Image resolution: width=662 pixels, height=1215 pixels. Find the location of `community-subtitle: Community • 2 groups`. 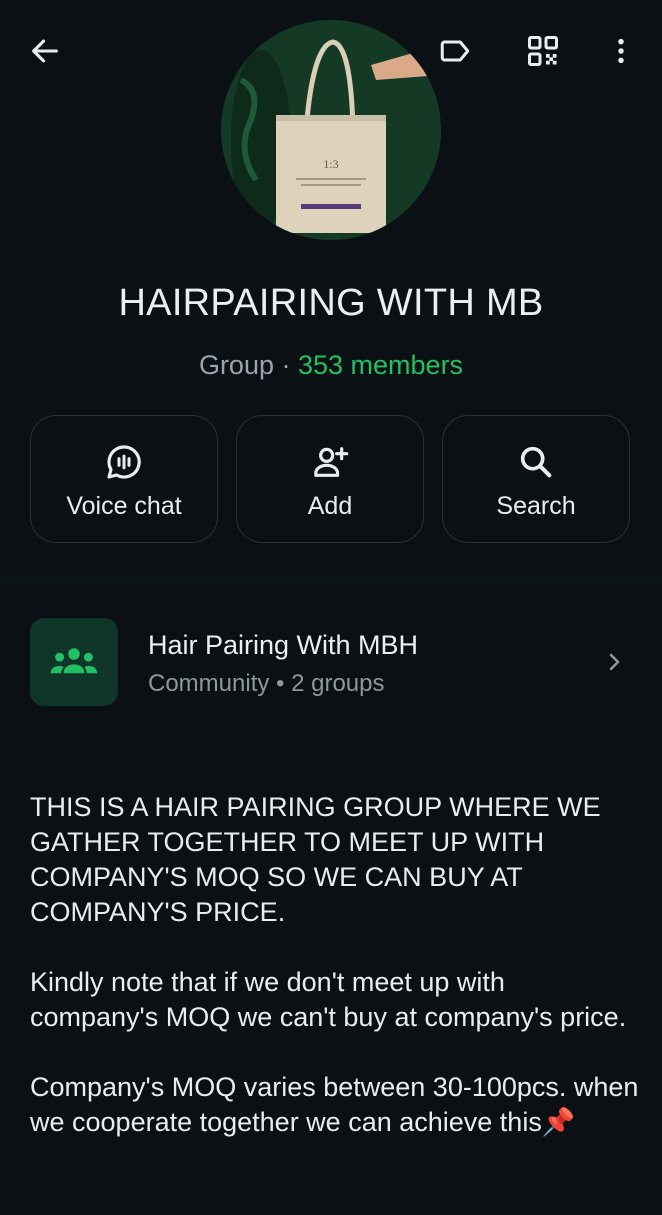

community-subtitle: Community • 2 groups is located at coordinates (266, 683).